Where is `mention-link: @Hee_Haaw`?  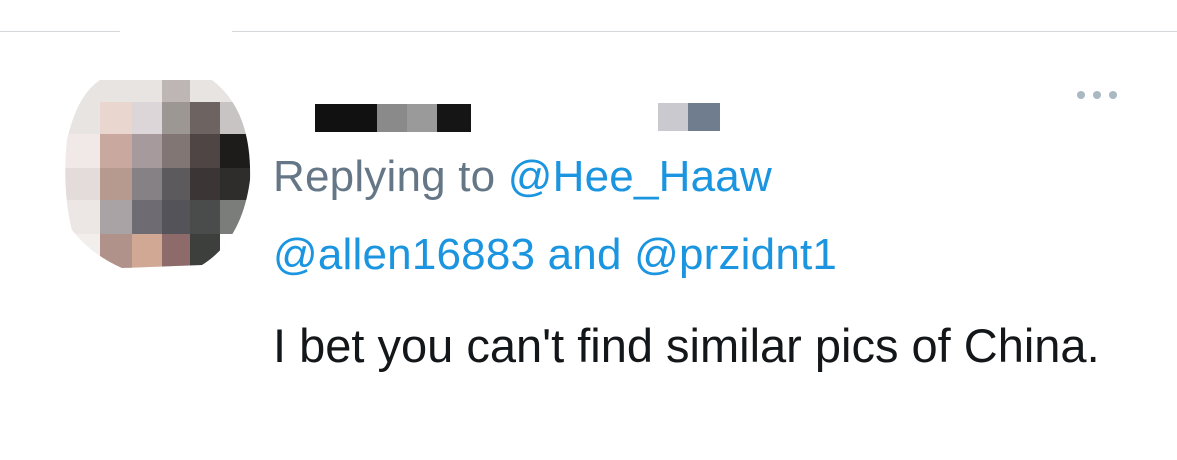
mention-link: @Hee_Haaw is located at coordinates (640, 176).